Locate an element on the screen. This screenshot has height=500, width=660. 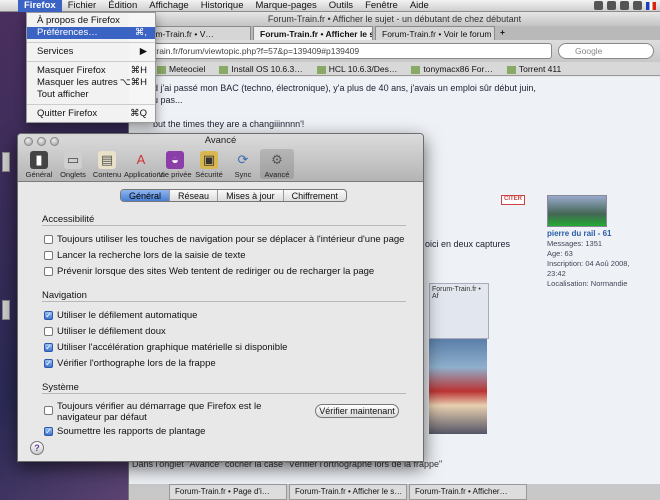
check-now-button: Vérifier maintenant is located at coordinates (357, 411).